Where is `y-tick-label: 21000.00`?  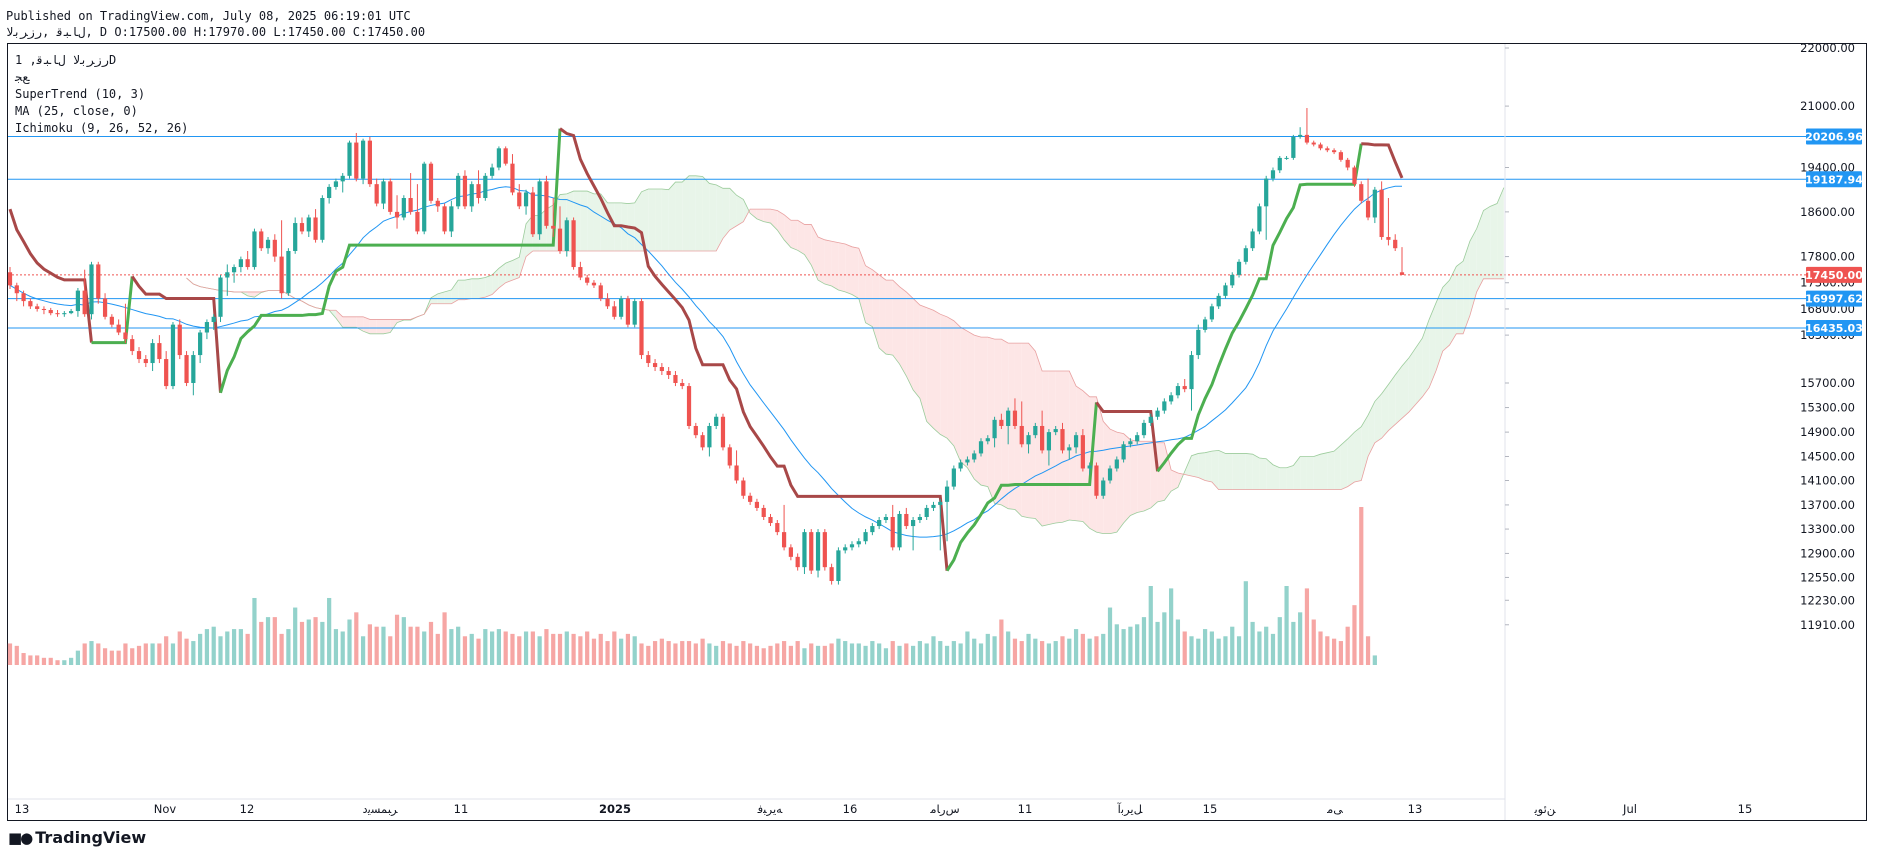
y-tick-label: 21000.00 is located at coordinates (1827, 106).